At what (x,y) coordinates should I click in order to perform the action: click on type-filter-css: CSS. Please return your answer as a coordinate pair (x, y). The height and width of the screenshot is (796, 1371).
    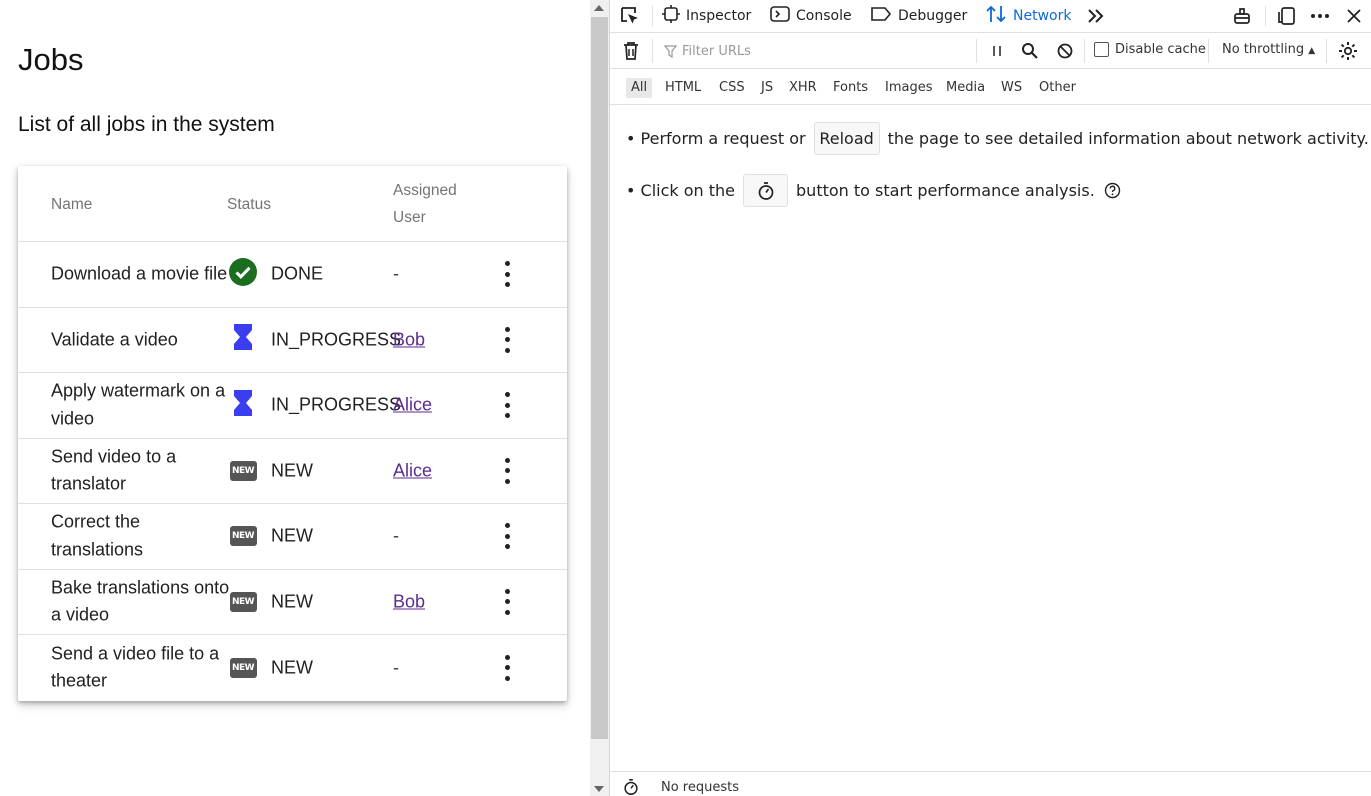
    Looking at the image, I should click on (732, 88).